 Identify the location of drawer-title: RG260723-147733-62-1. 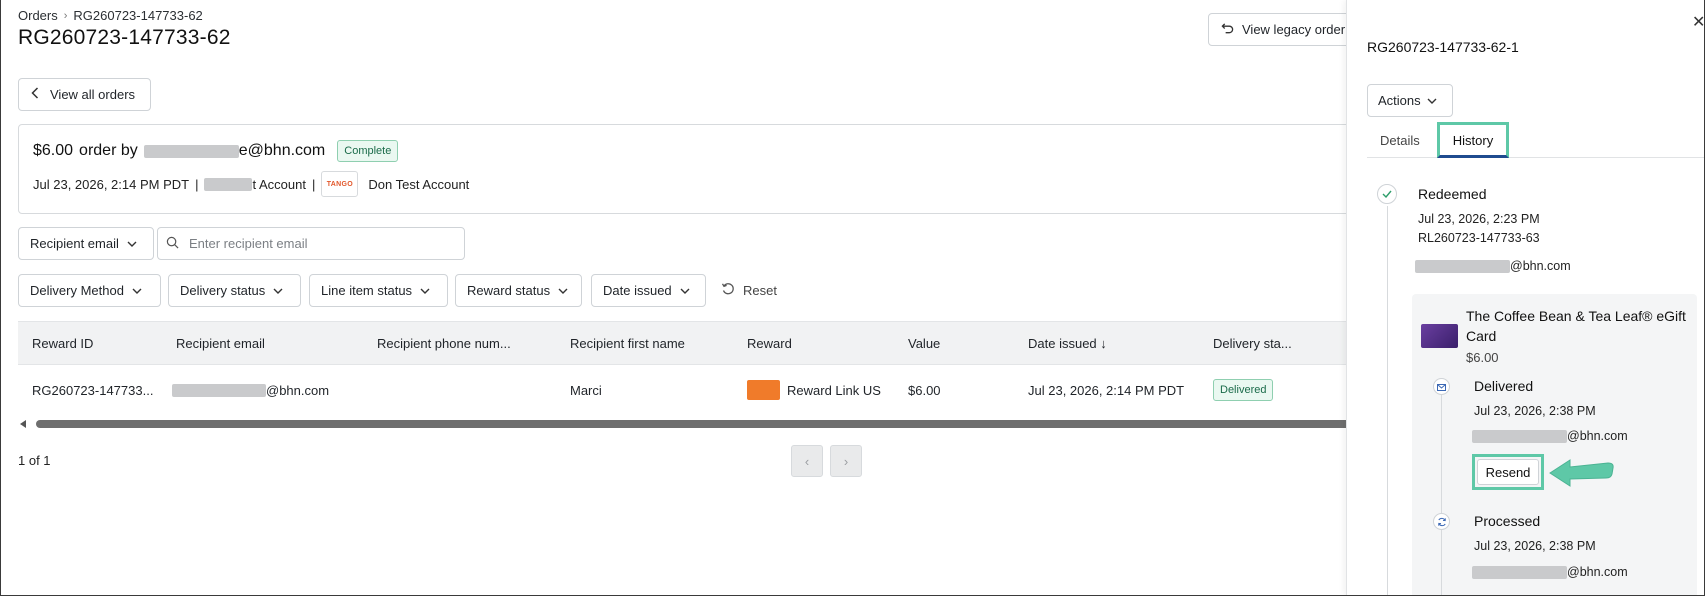
(1443, 47).